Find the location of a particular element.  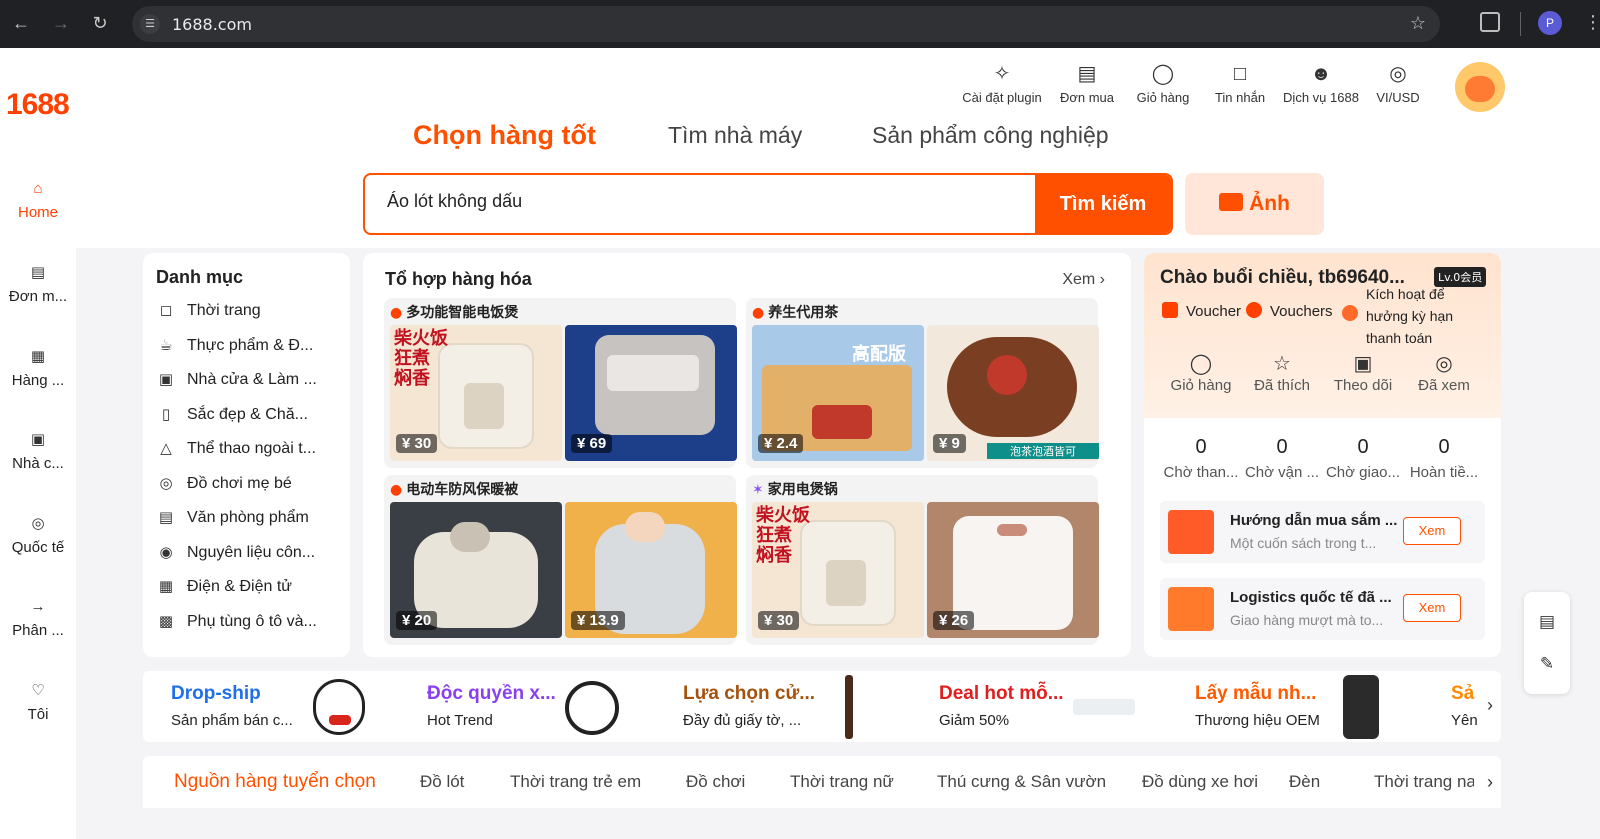

tab-find-factory: Tìm nhà máy is located at coordinates (735, 135).